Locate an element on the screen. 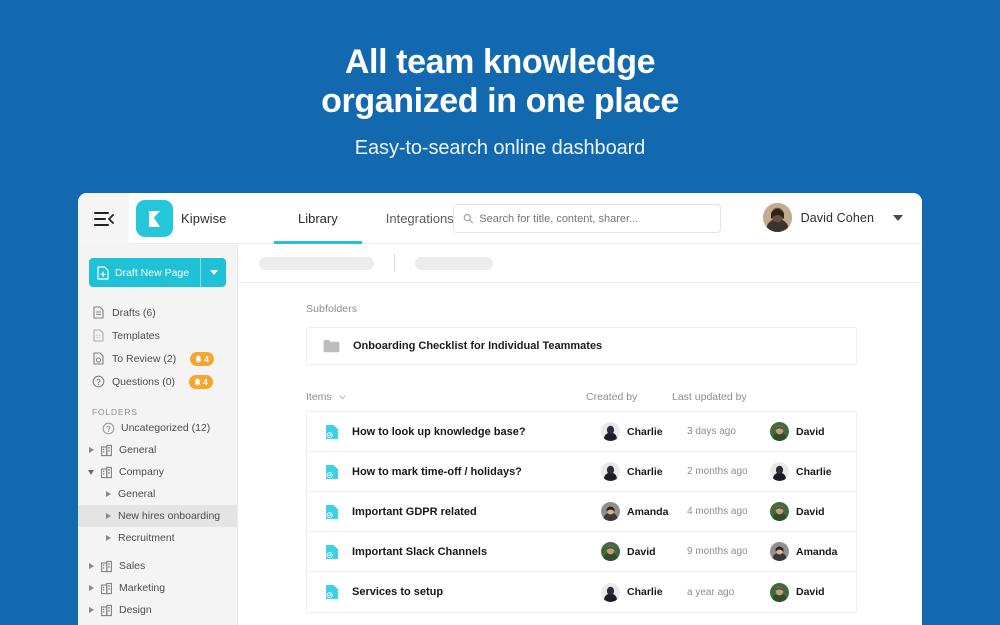 Image resolution: width=1000 pixels, height=625 pixels. row-updated-by: Charlie is located at coordinates (813, 471).